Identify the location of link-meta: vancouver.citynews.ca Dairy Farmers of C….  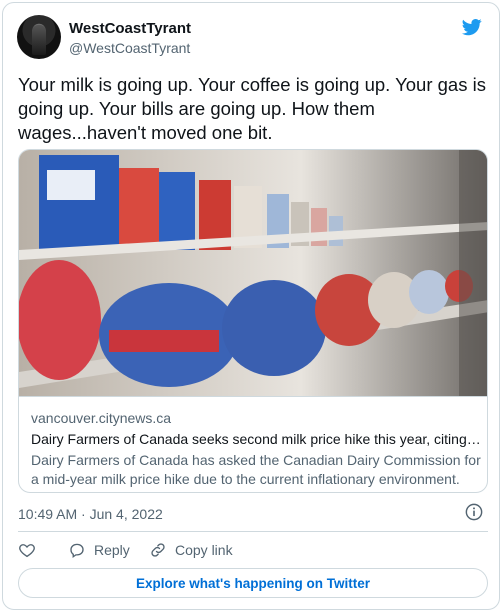
(253, 444).